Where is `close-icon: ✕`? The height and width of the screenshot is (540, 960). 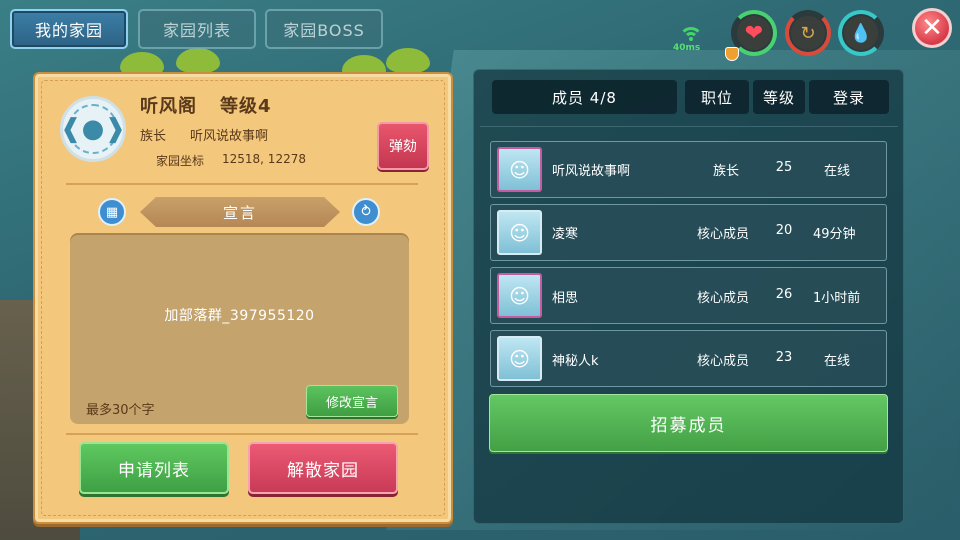
close-icon: ✕ is located at coordinates (932, 28).